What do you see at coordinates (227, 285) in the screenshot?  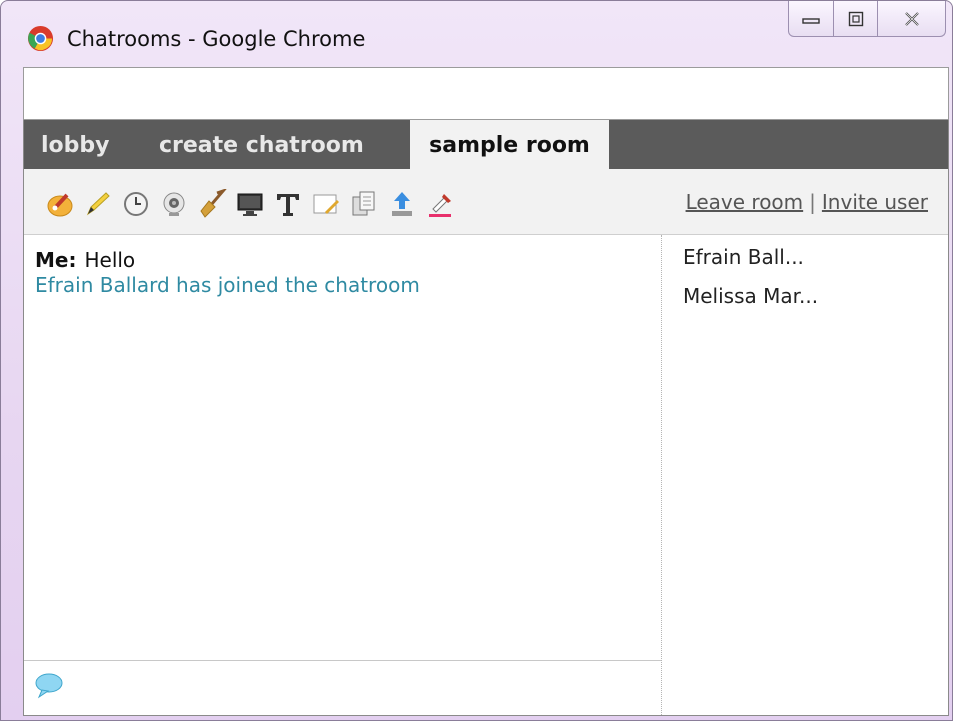 I see `system-message: Efrain Ballard has joined the chatroom` at bounding box center [227, 285].